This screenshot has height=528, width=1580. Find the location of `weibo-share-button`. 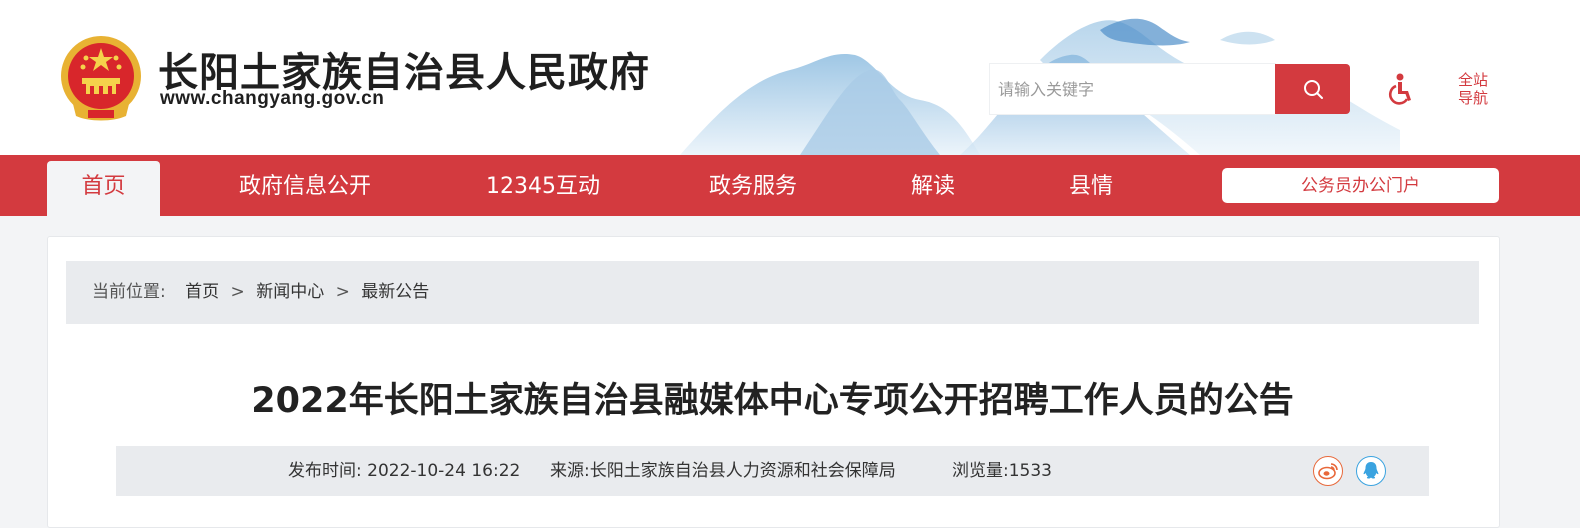

weibo-share-button is located at coordinates (1328, 471).